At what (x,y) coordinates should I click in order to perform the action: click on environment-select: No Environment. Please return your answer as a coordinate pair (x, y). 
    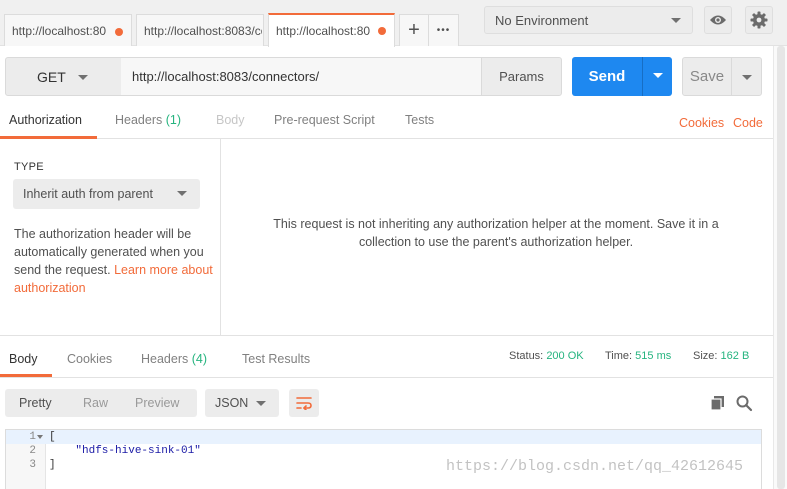
    Looking at the image, I should click on (588, 20).